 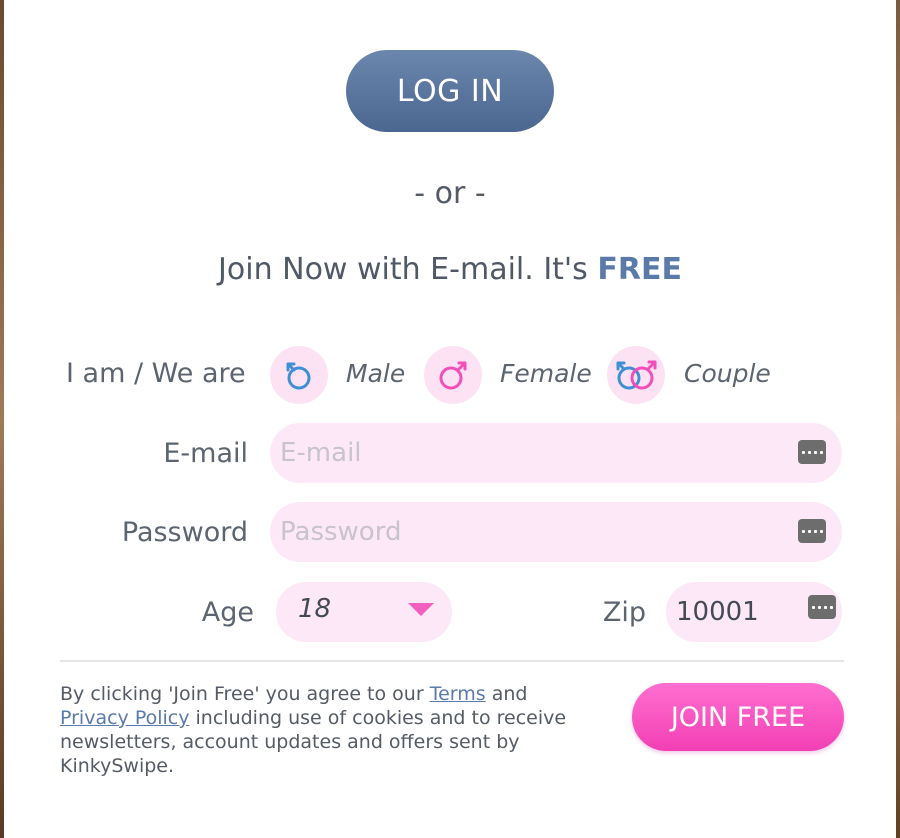 I want to click on login-button: LOG IN, so click(x=450, y=91).